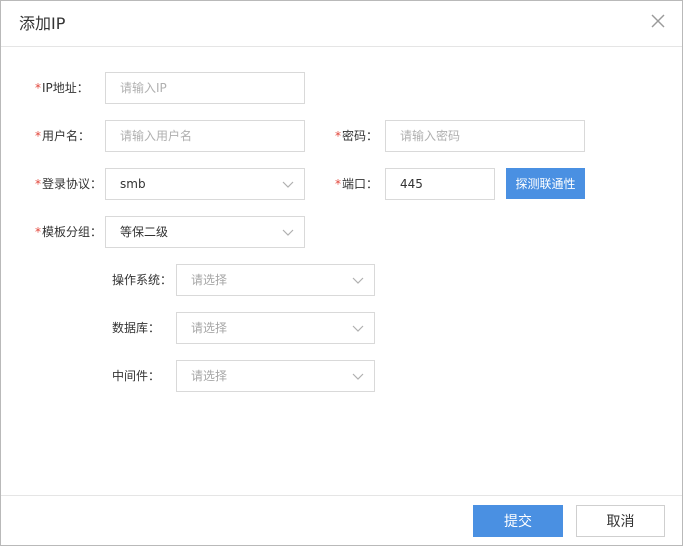 The image size is (683, 546). Describe the element at coordinates (72, 232) in the screenshot. I see `template-group-label-text: 模板分组：` at that location.